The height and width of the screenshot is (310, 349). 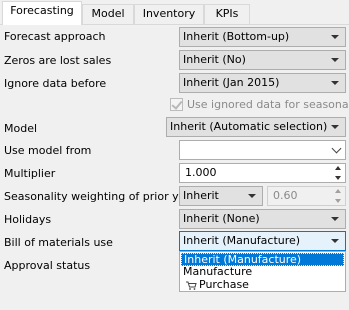 What do you see at coordinates (42, 13) in the screenshot?
I see `tab-forecasting: Forecasting` at bounding box center [42, 13].